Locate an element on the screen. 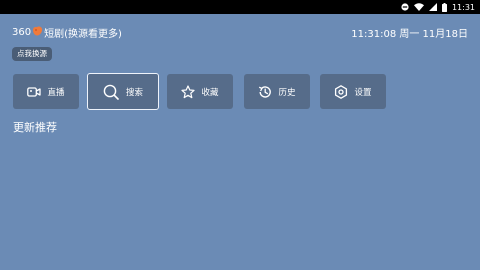  clock-date: 11:31:08 周一 11月18日 is located at coordinates (409, 34).